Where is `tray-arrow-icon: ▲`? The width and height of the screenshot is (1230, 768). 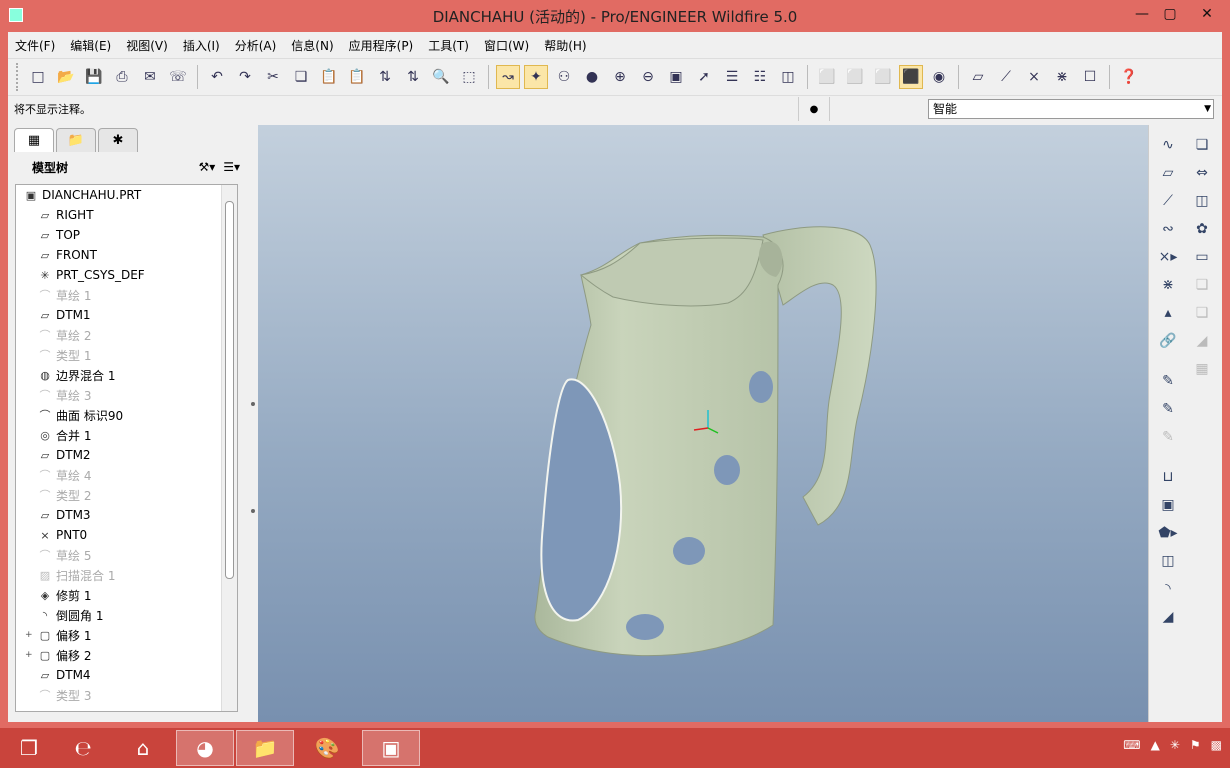
tray-arrow-icon: ▲ is located at coordinates (1155, 745).